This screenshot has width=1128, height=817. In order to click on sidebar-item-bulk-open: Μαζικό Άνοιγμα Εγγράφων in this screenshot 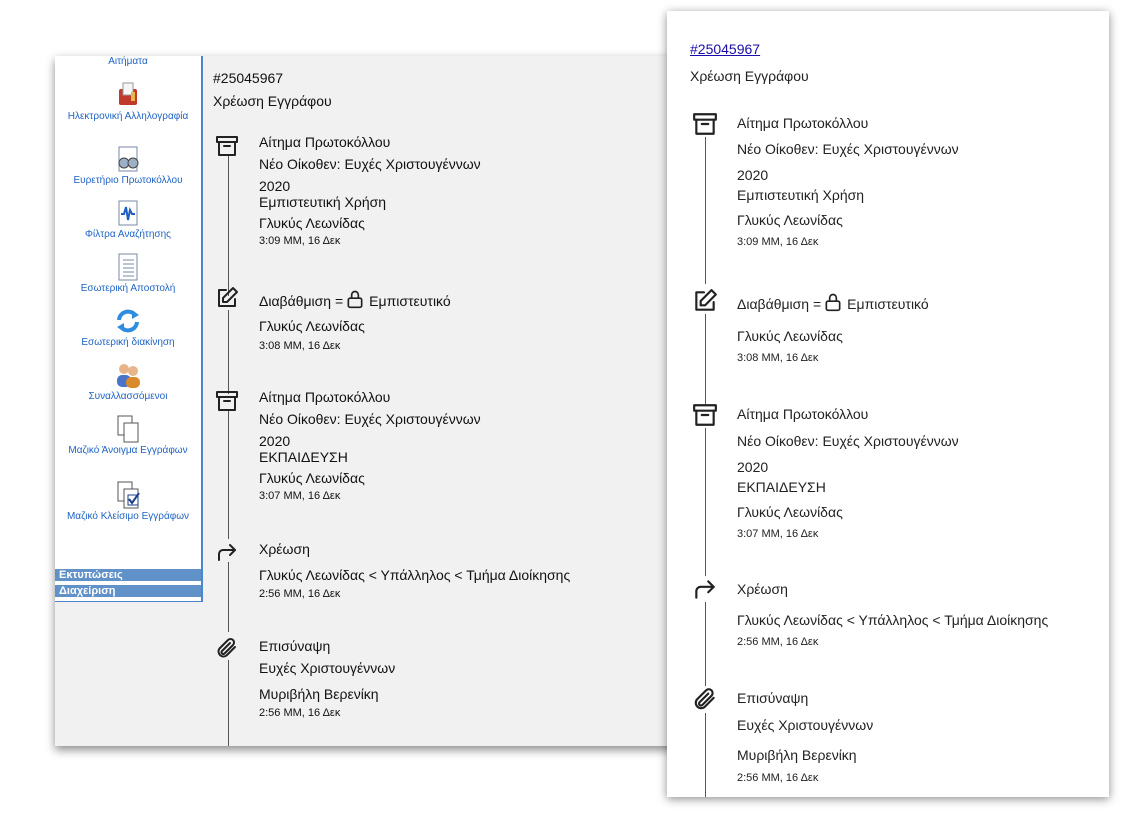, I will do `click(128, 435)`.